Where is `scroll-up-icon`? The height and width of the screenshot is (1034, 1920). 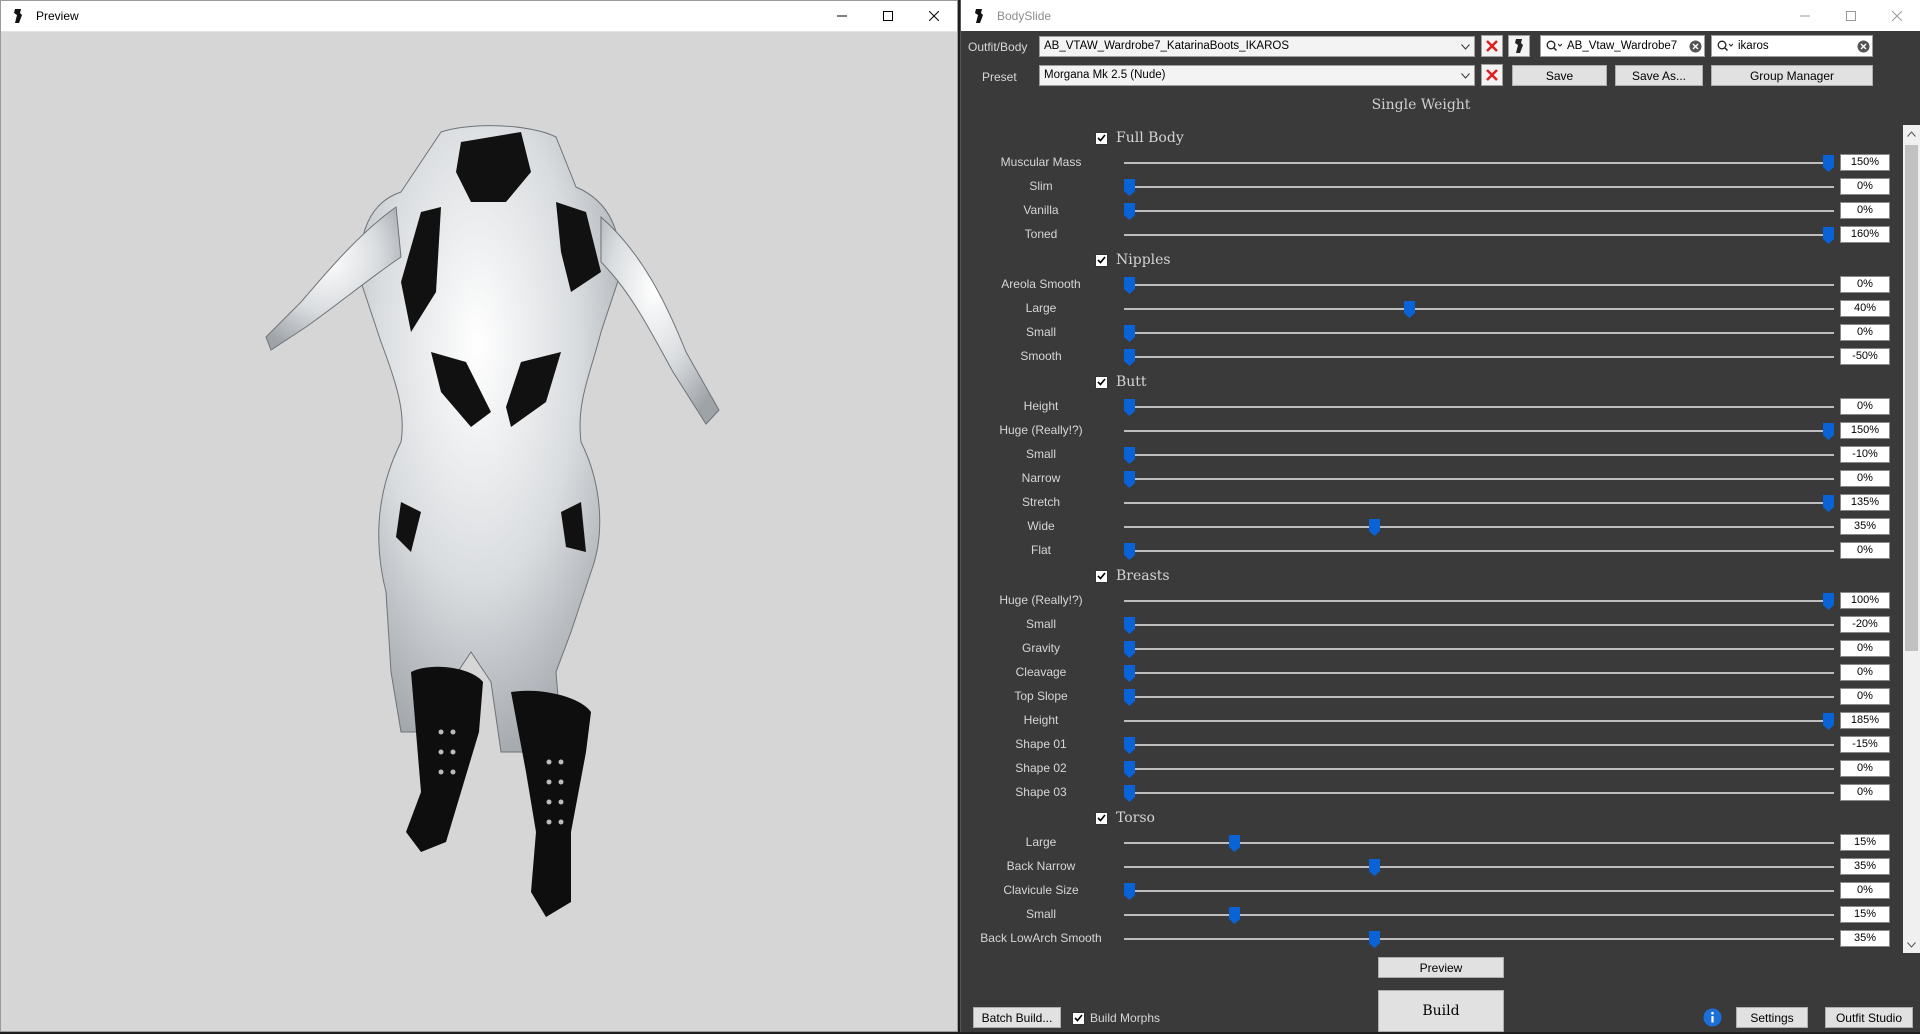 scroll-up-icon is located at coordinates (1911, 133).